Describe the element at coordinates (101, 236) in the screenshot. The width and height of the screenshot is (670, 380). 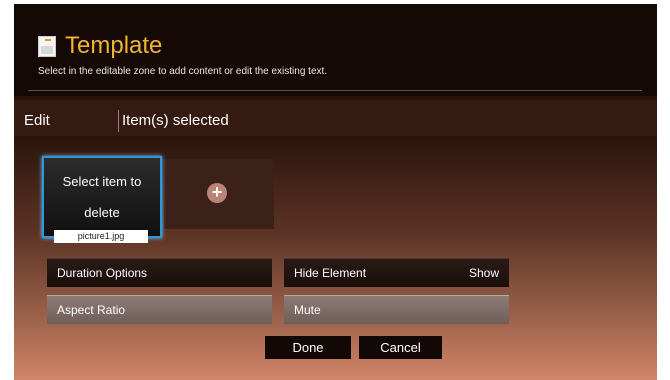
I see `item-filename: picture1.jpg` at that location.